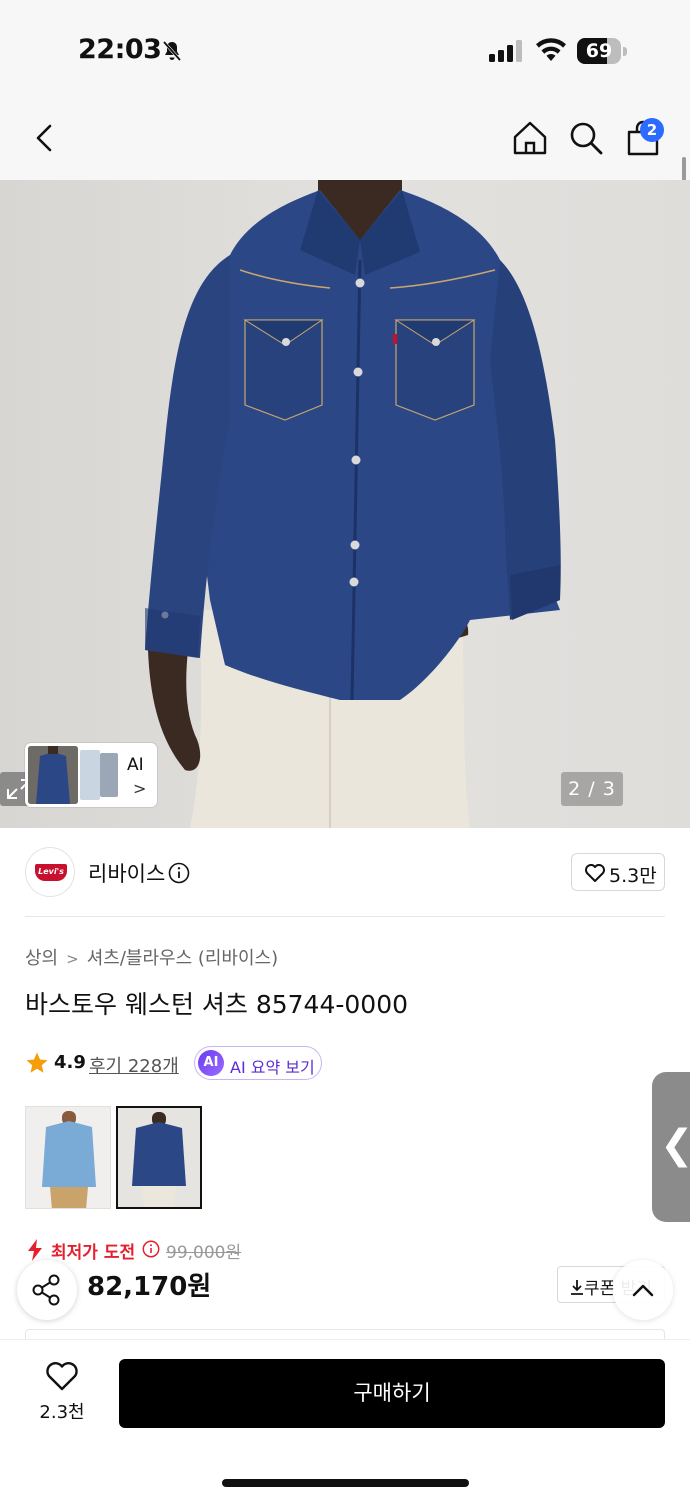 The height and width of the screenshot is (1500, 690). I want to click on breadcrumb: 상의 > 셔츠/블라우스 (리바이스), so click(151, 957).